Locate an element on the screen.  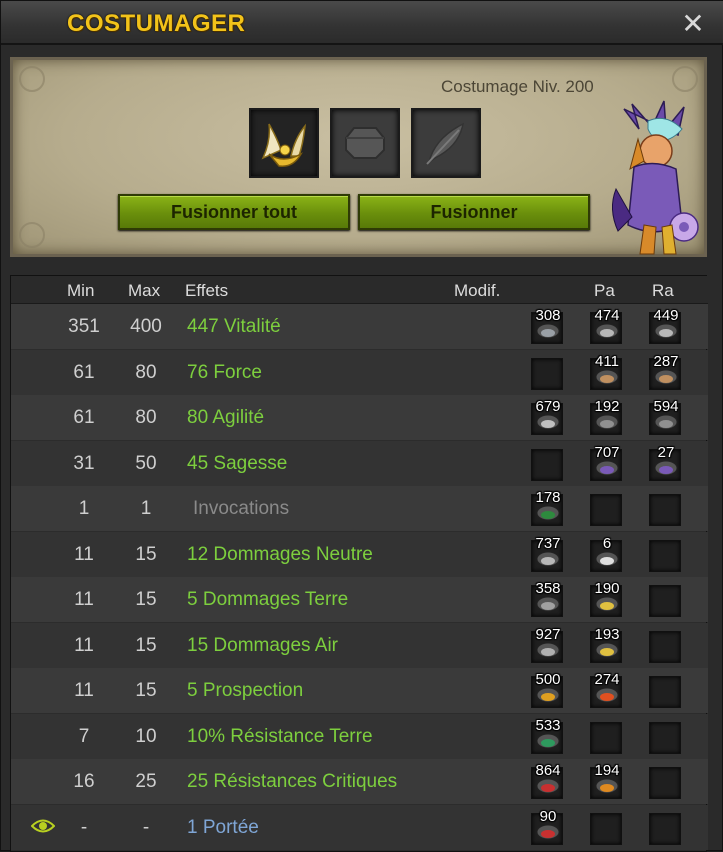
rune-count: 192 is located at coordinates (607, 406).